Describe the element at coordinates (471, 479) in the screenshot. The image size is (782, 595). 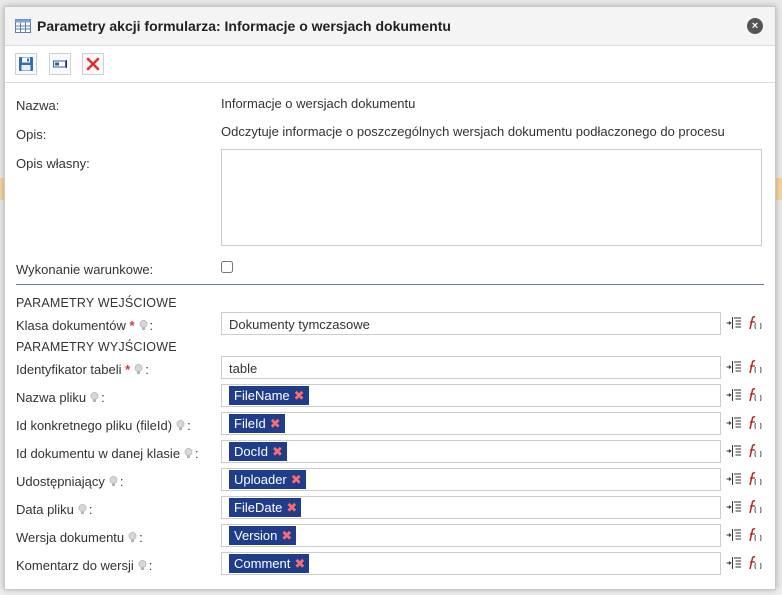
I see `param-value-field: Uploader ✖` at that location.